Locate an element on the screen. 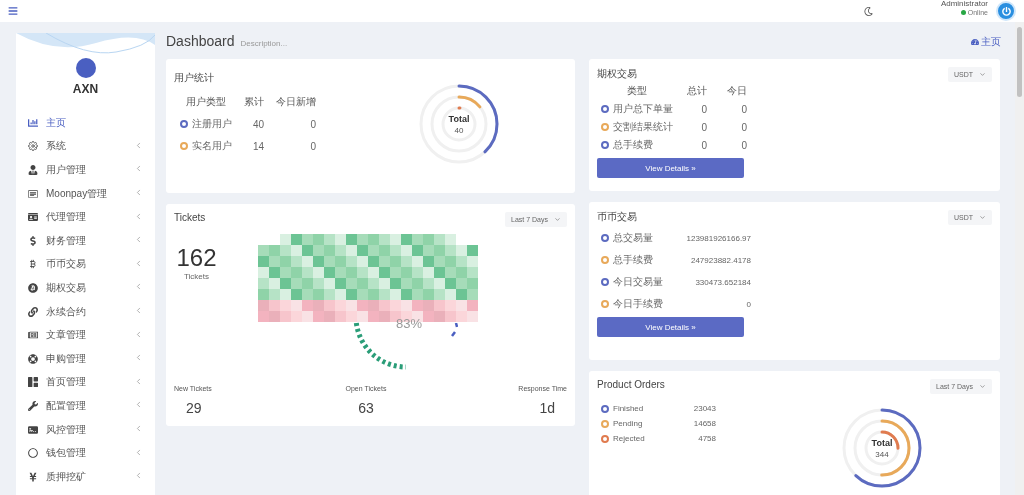 This screenshot has height=495, width=1024. stat-value: 1d is located at coordinates (547, 408).